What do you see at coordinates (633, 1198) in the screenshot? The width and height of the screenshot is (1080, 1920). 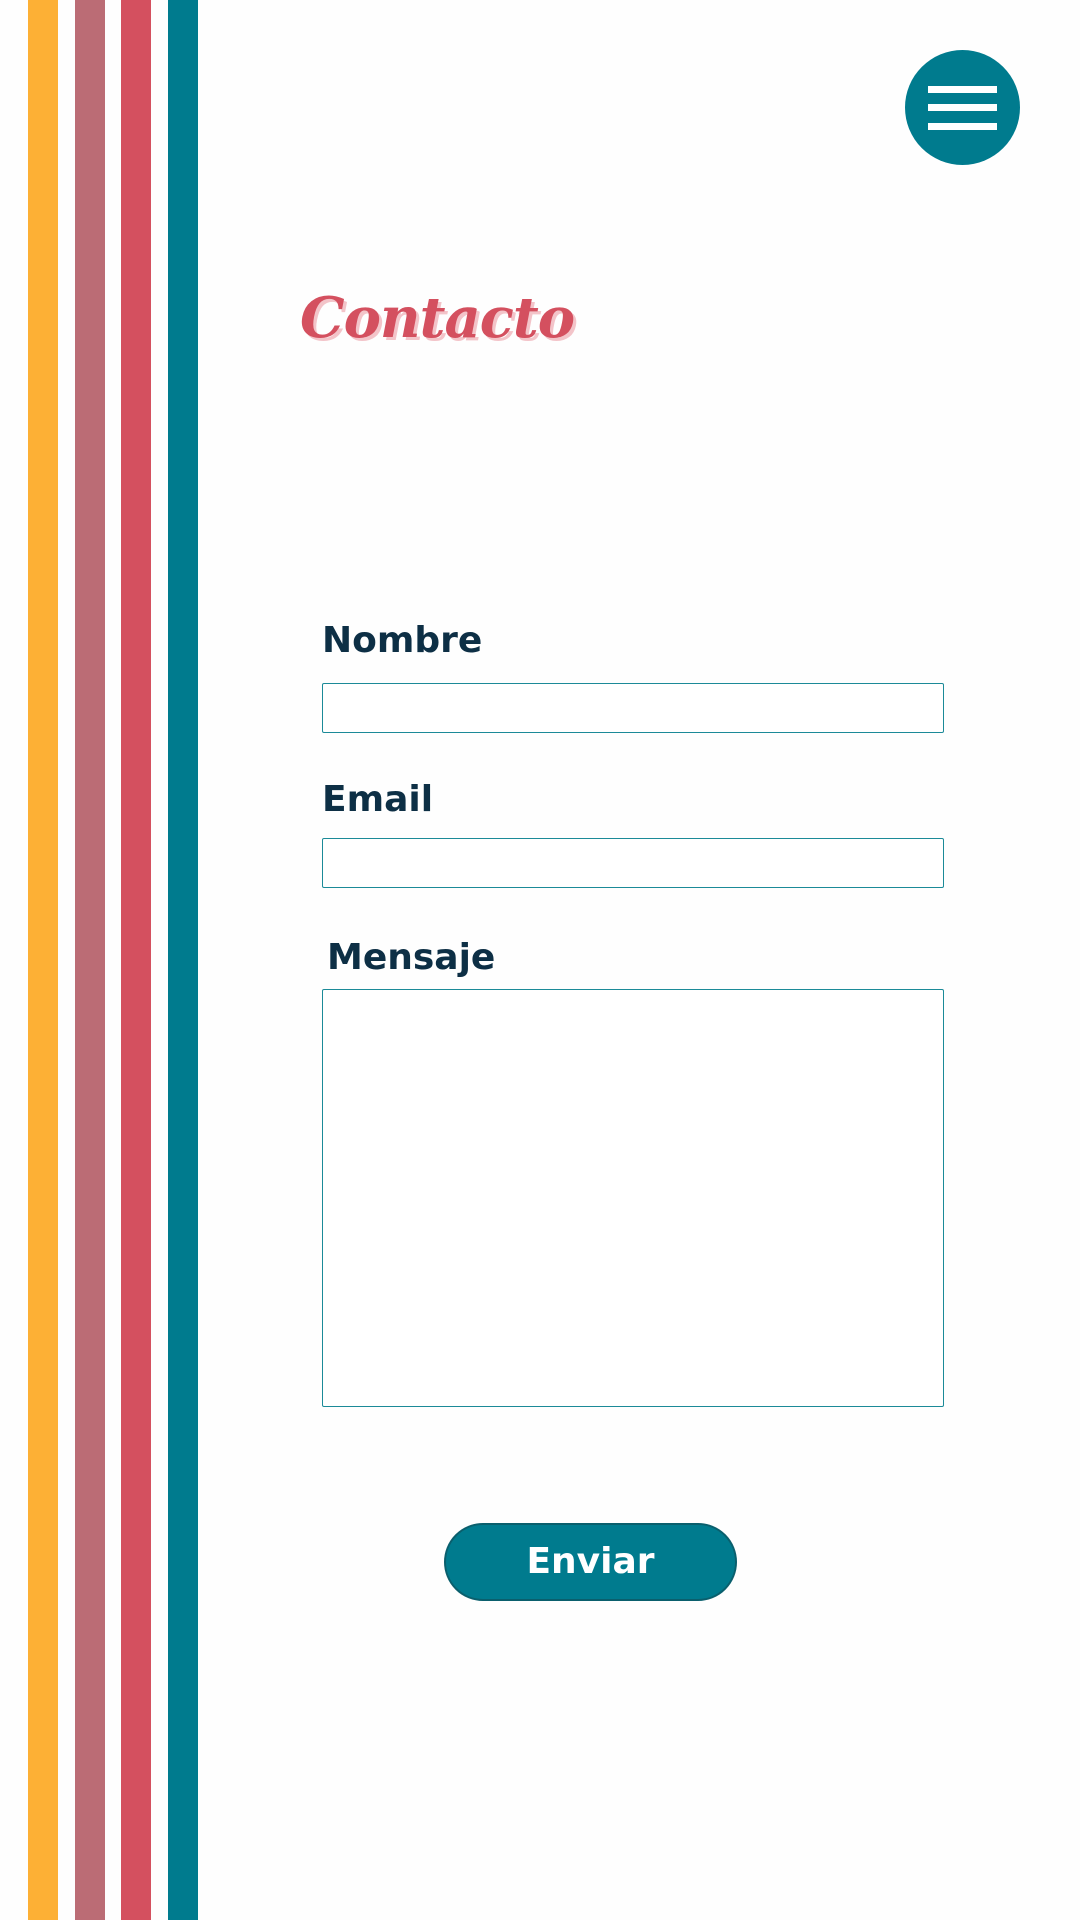 I see `message-textarea` at bounding box center [633, 1198].